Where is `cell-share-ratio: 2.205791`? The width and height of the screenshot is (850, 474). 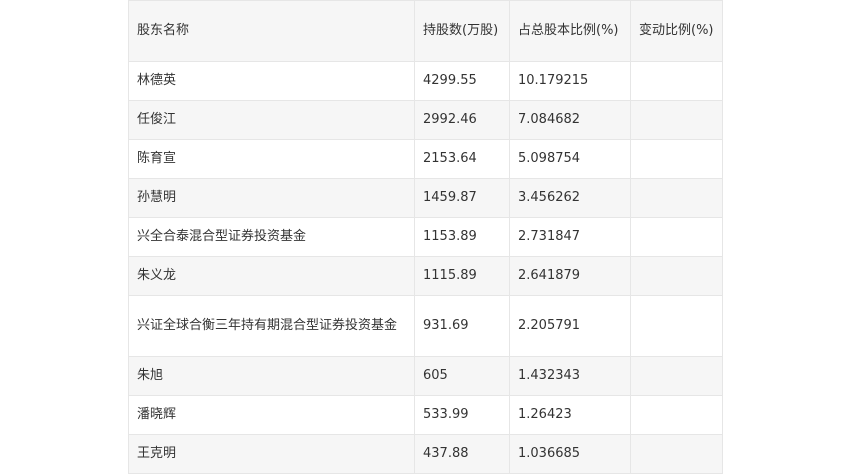 cell-share-ratio: 2.205791 is located at coordinates (570, 326).